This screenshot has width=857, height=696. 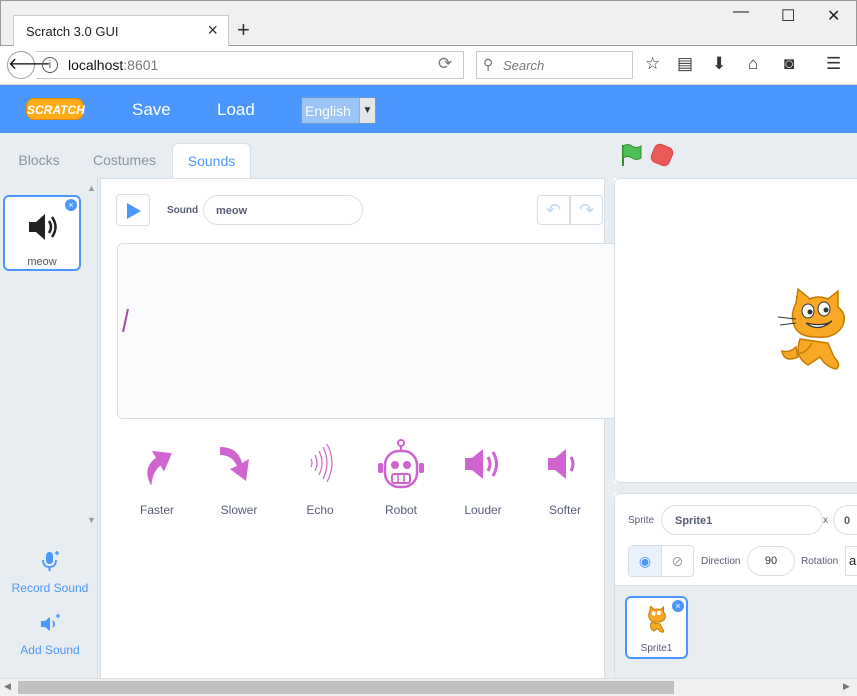 I want to click on url-bar: i localhost:8601 ⟳, so click(x=250, y=65).